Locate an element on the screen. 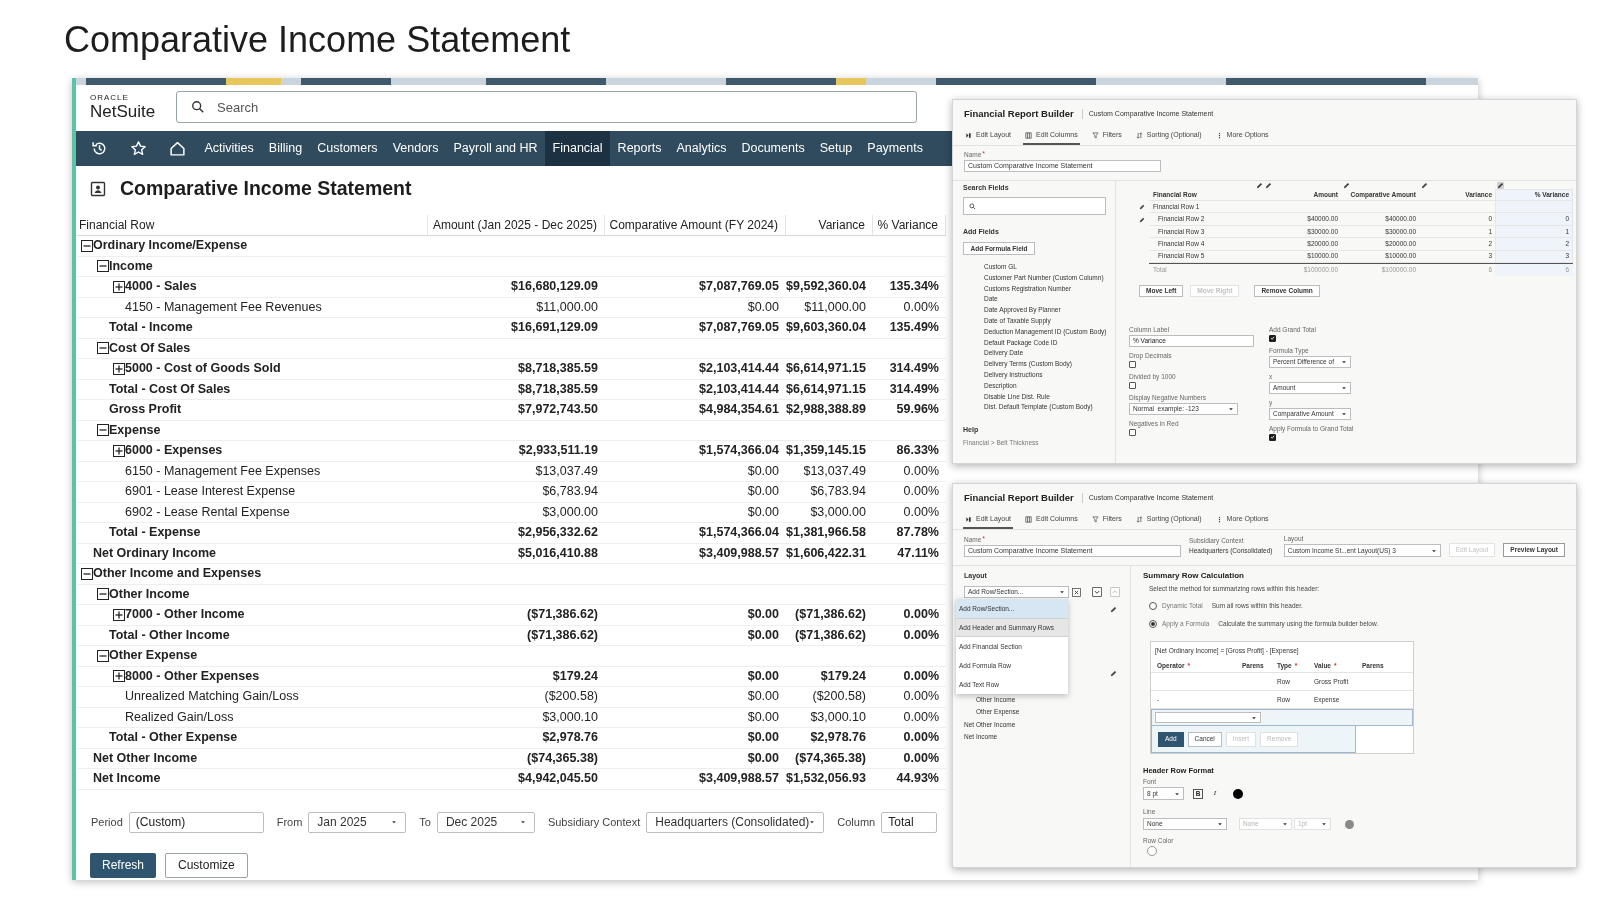  table-cell-text: ($200.58) is located at coordinates (839, 697).